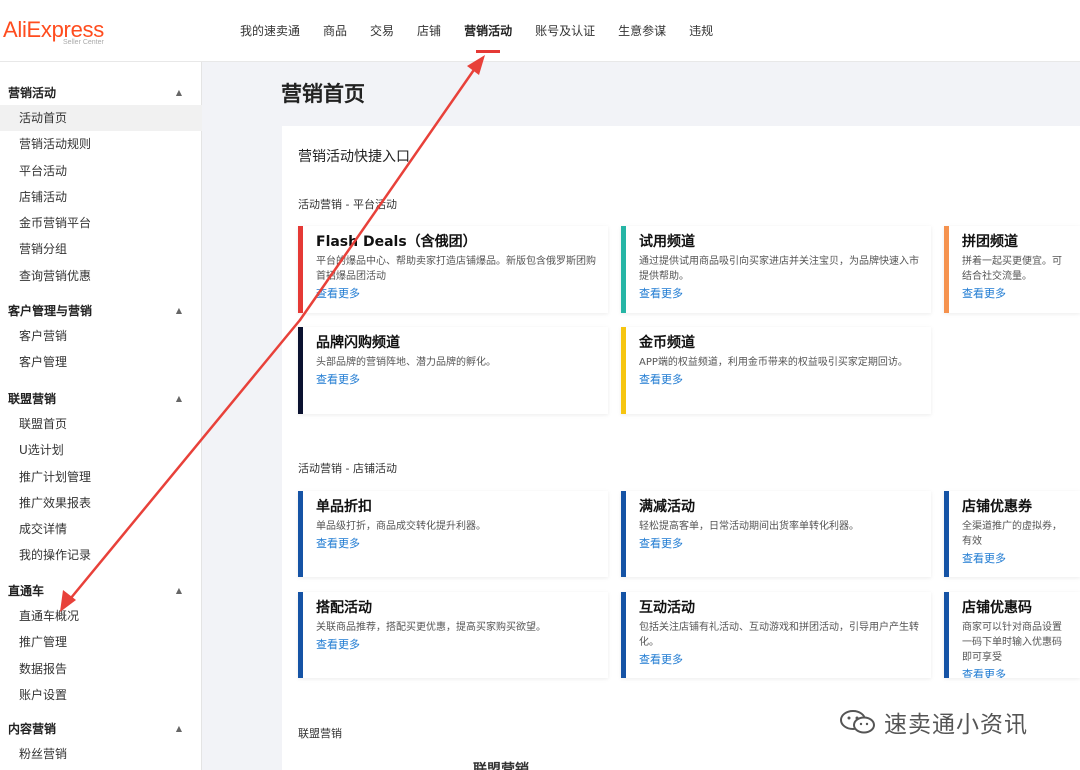 The height and width of the screenshot is (770, 1080). I want to click on card-title: 店铺优惠码, so click(997, 608).